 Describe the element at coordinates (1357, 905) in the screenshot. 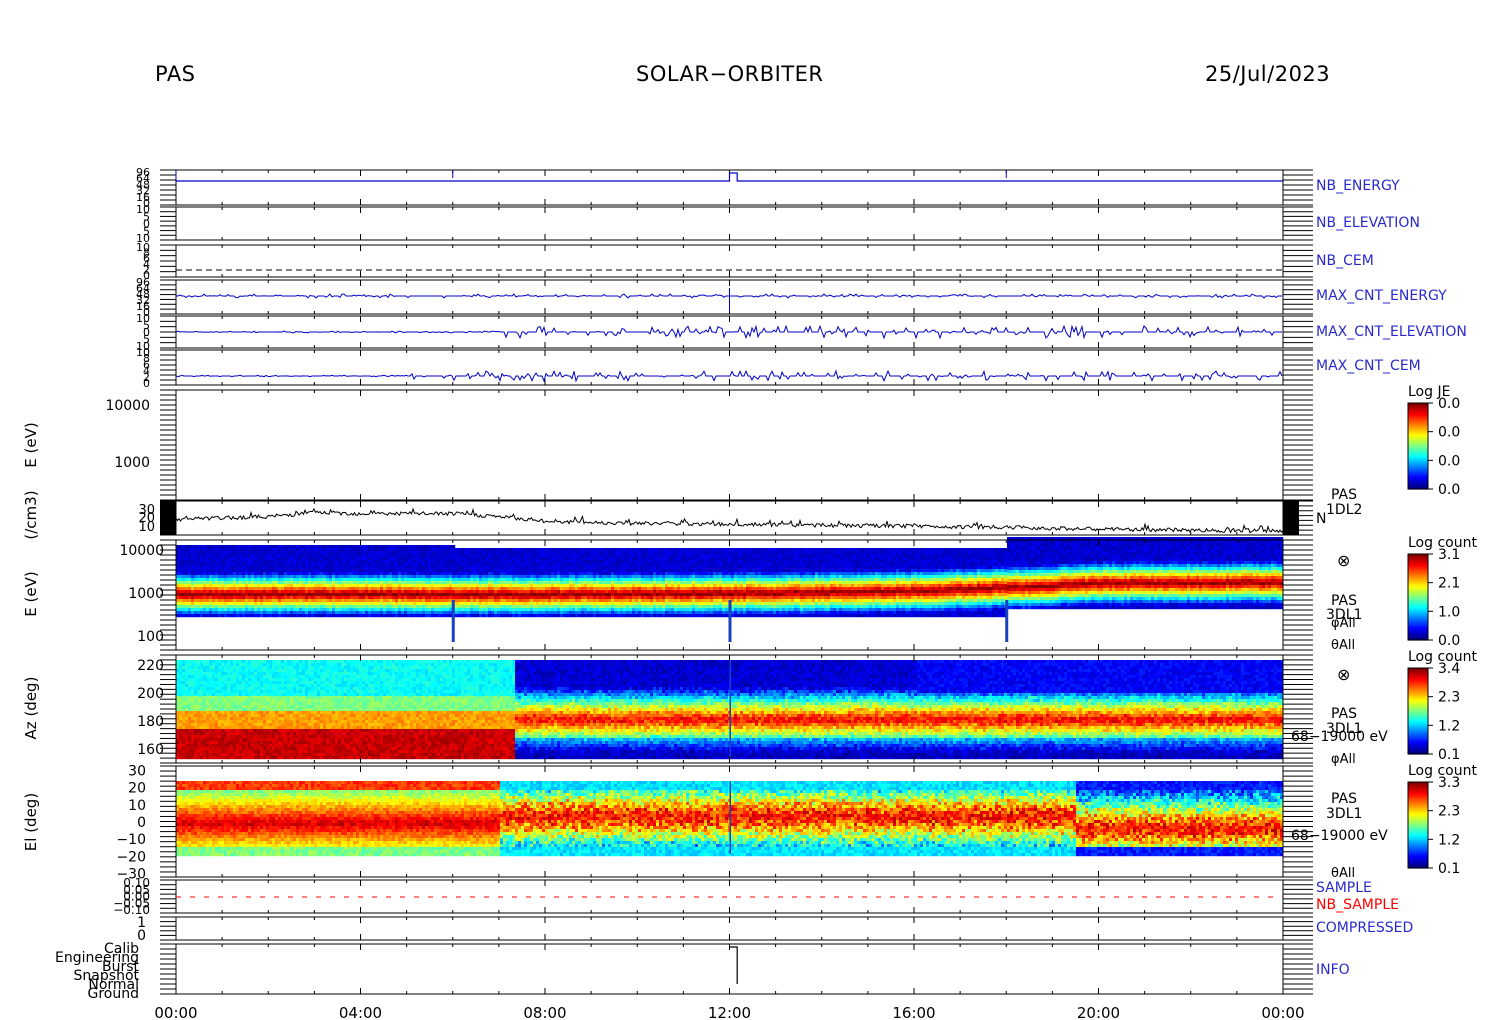

I see `nb-sample-label: NB_SAMPLE` at that location.